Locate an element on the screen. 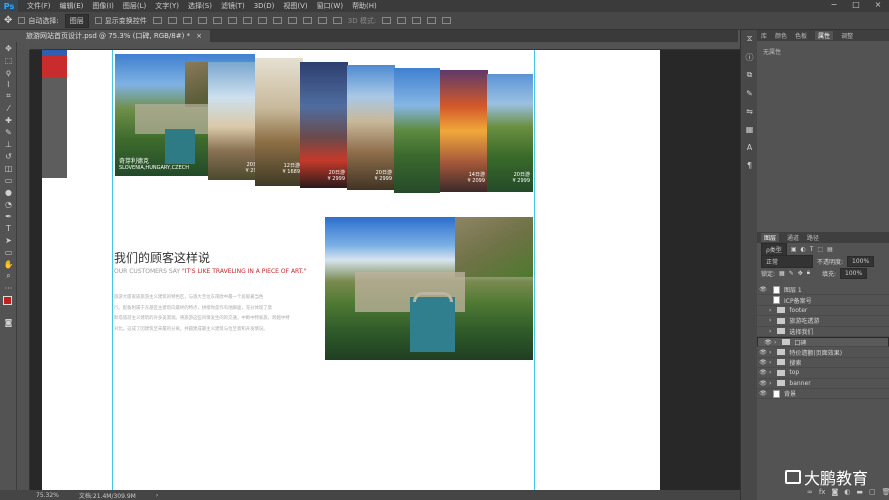  menu-help: 帮助(H) is located at coordinates (364, 6).